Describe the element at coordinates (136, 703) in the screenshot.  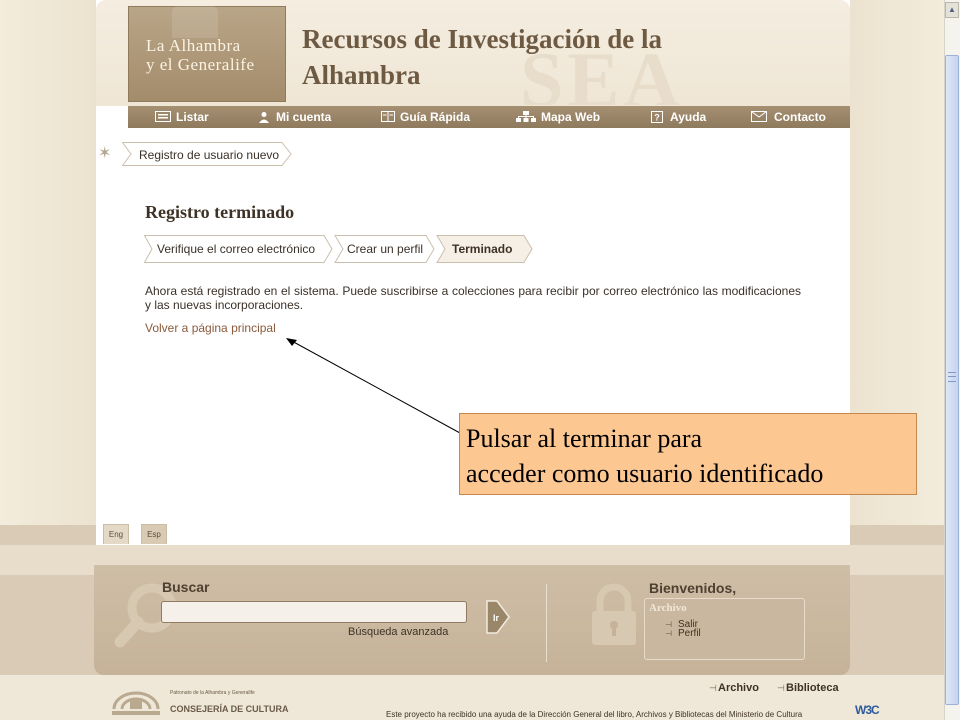
I see `junta-andalucia-logo` at that location.